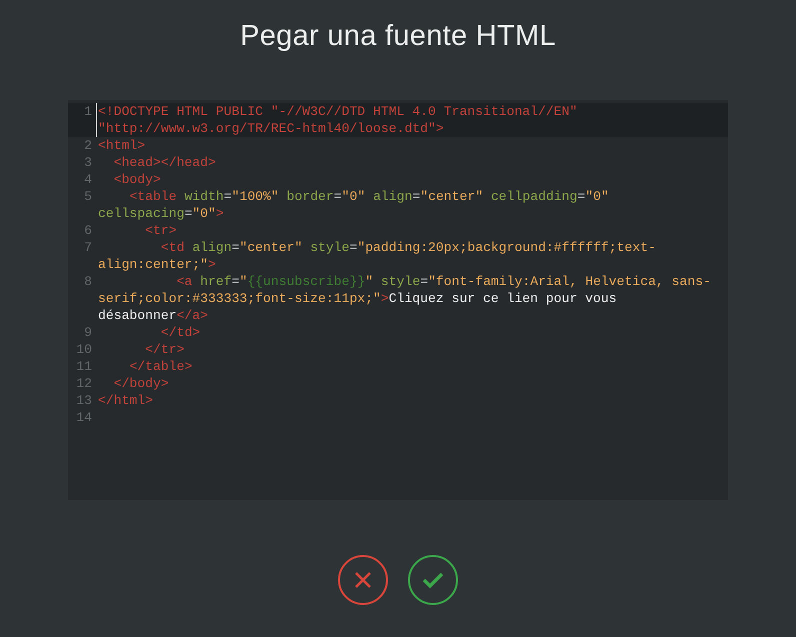 The image size is (796, 637). I want to click on code-line: <tr>, so click(161, 230).